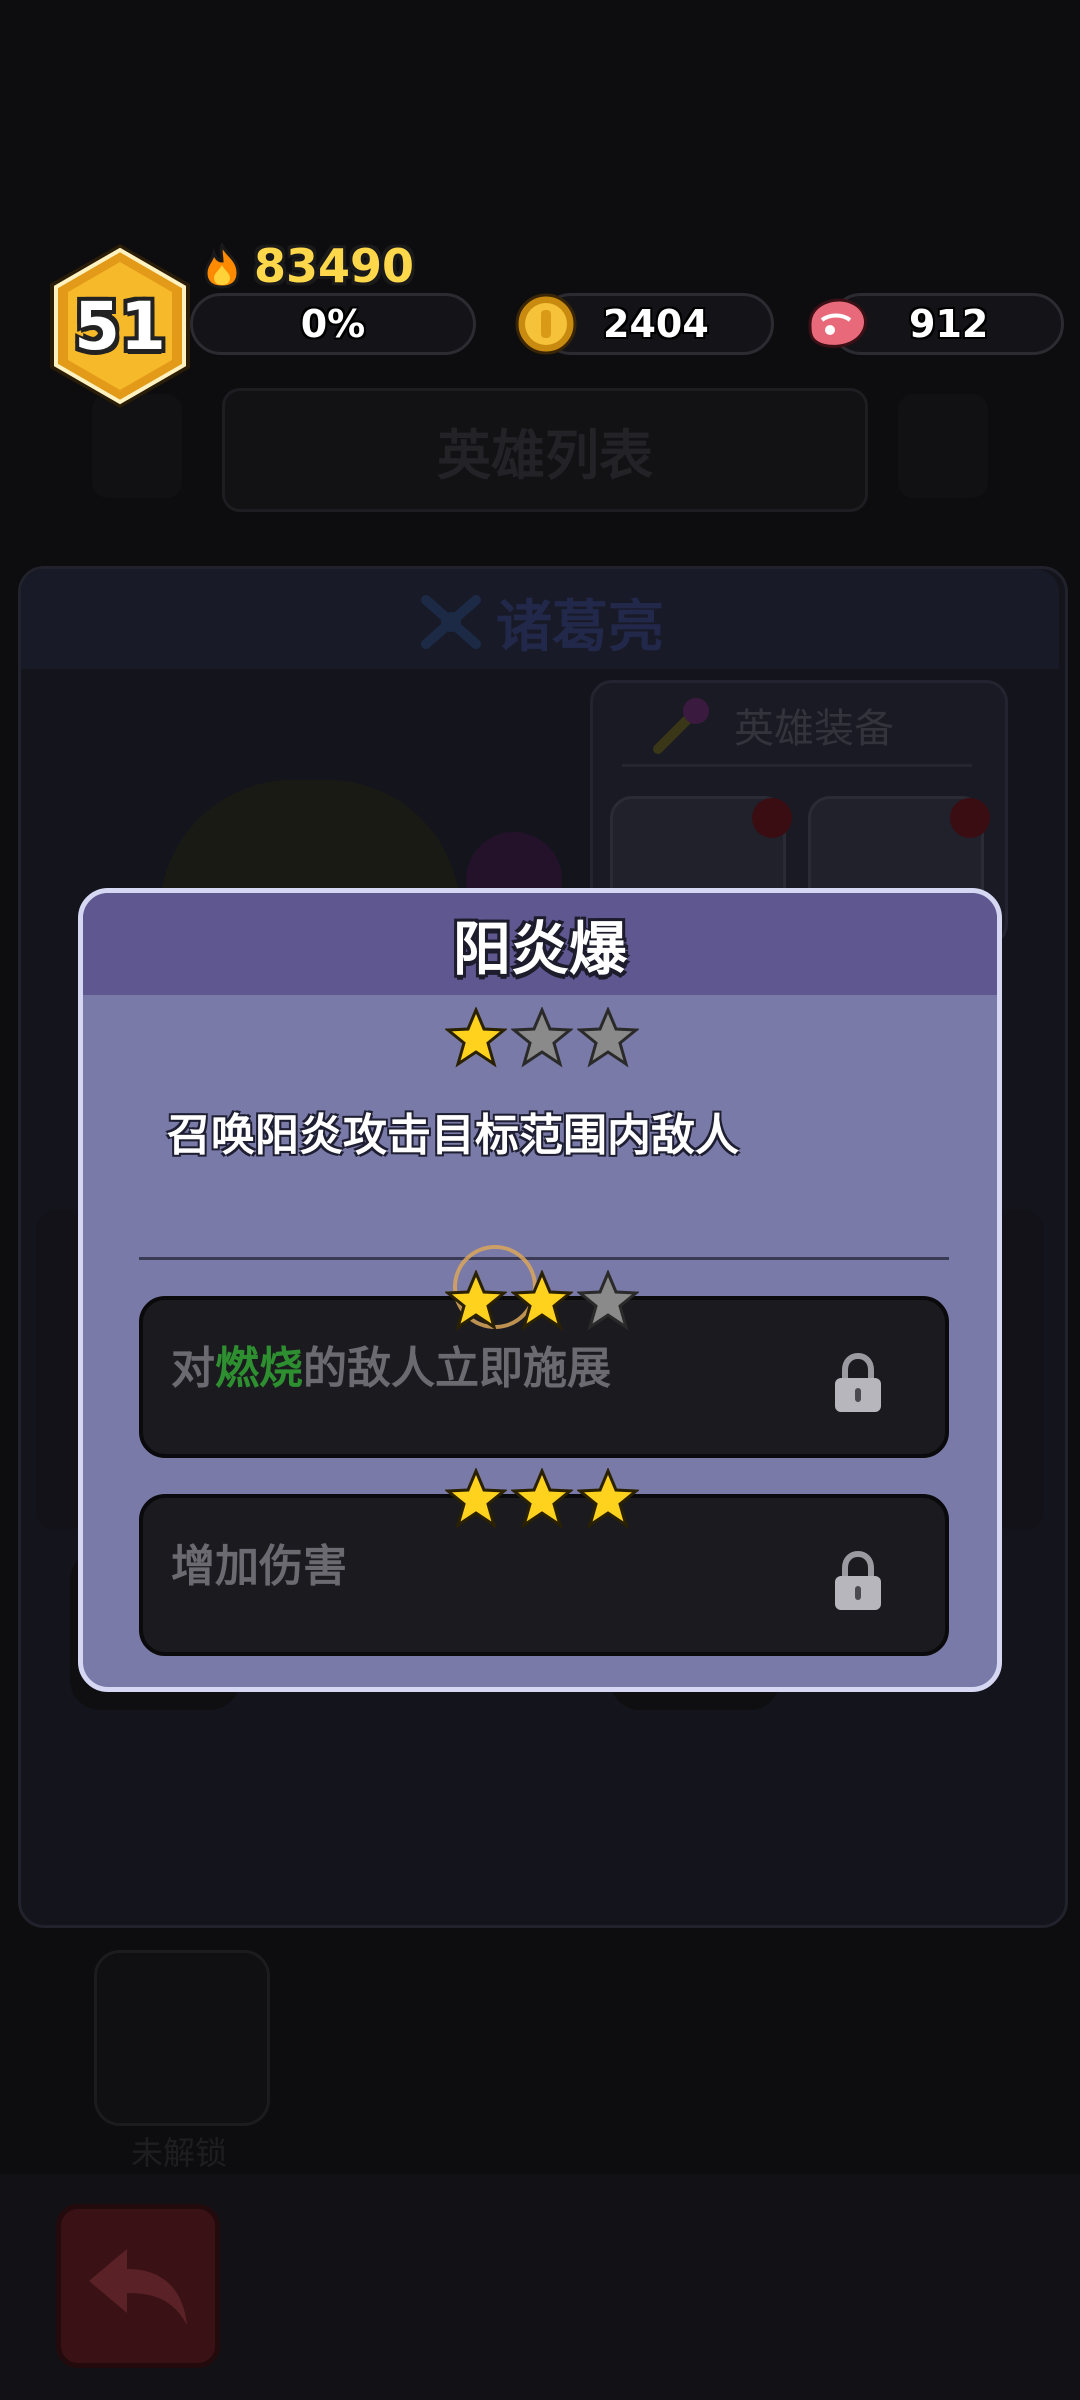  I want to click on hero-name-text: 诸葛亮, so click(580, 627).